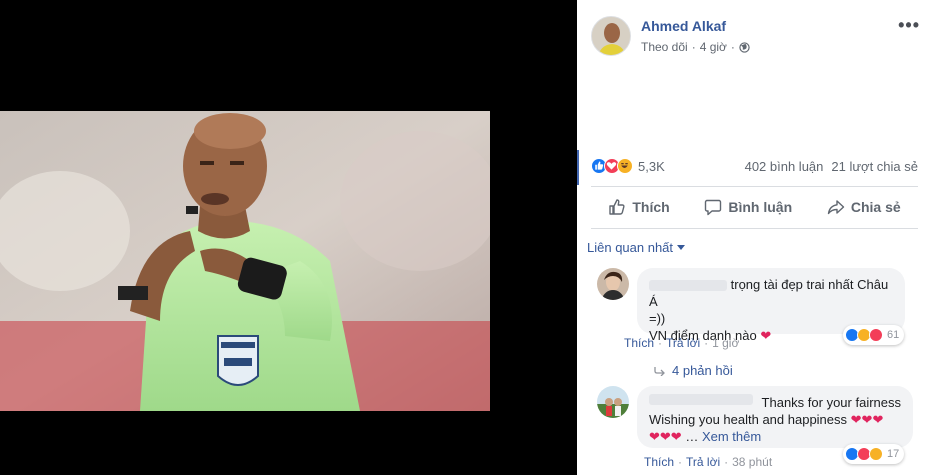 This screenshot has width=932, height=475. What do you see at coordinates (760, 207) in the screenshot?
I see `comment-label: Bình luận` at bounding box center [760, 207].